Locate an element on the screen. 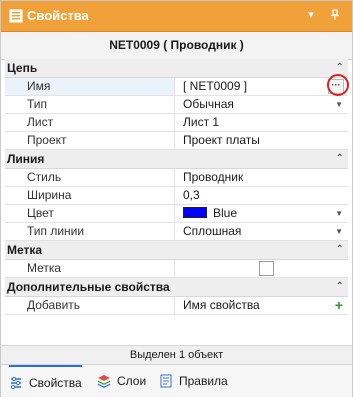 The width and height of the screenshot is (353, 399). category-label: Линия is located at coordinates (26, 159).